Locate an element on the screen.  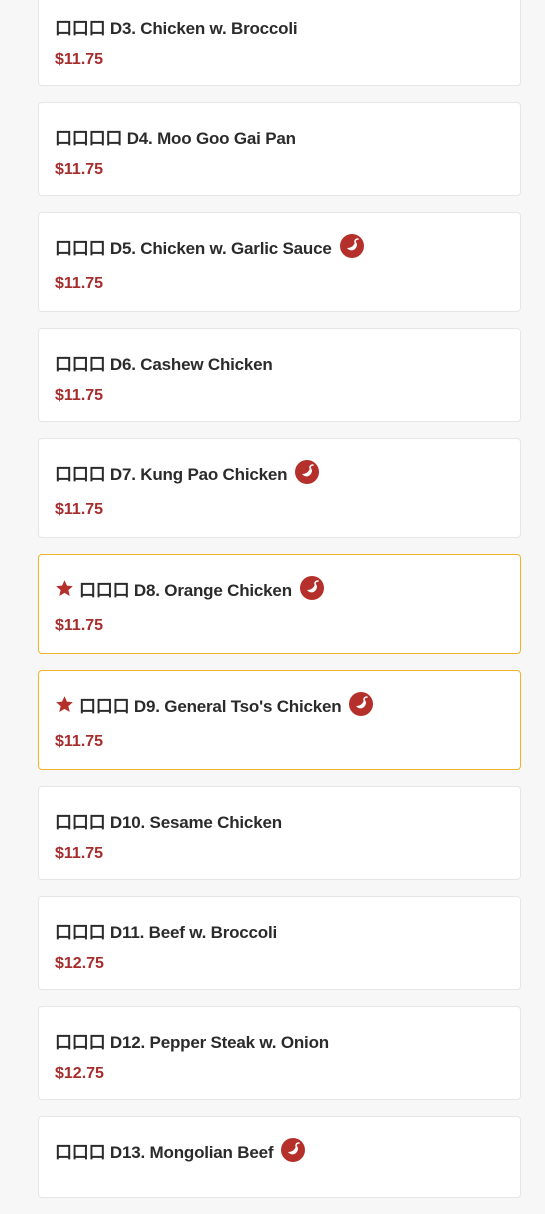
menu-item-header: 口口口 D5. Chicken w. Garlic Sauce is located at coordinates (279, 246).